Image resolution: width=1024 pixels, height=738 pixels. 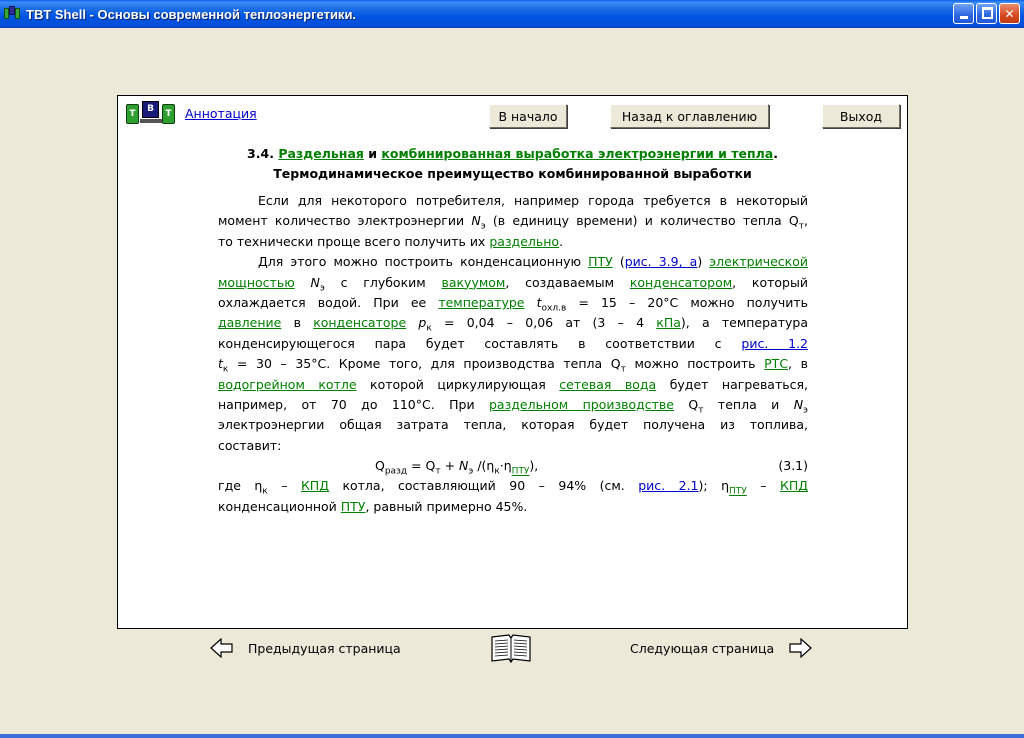 I want to click on book-icon, so click(x=511, y=648).